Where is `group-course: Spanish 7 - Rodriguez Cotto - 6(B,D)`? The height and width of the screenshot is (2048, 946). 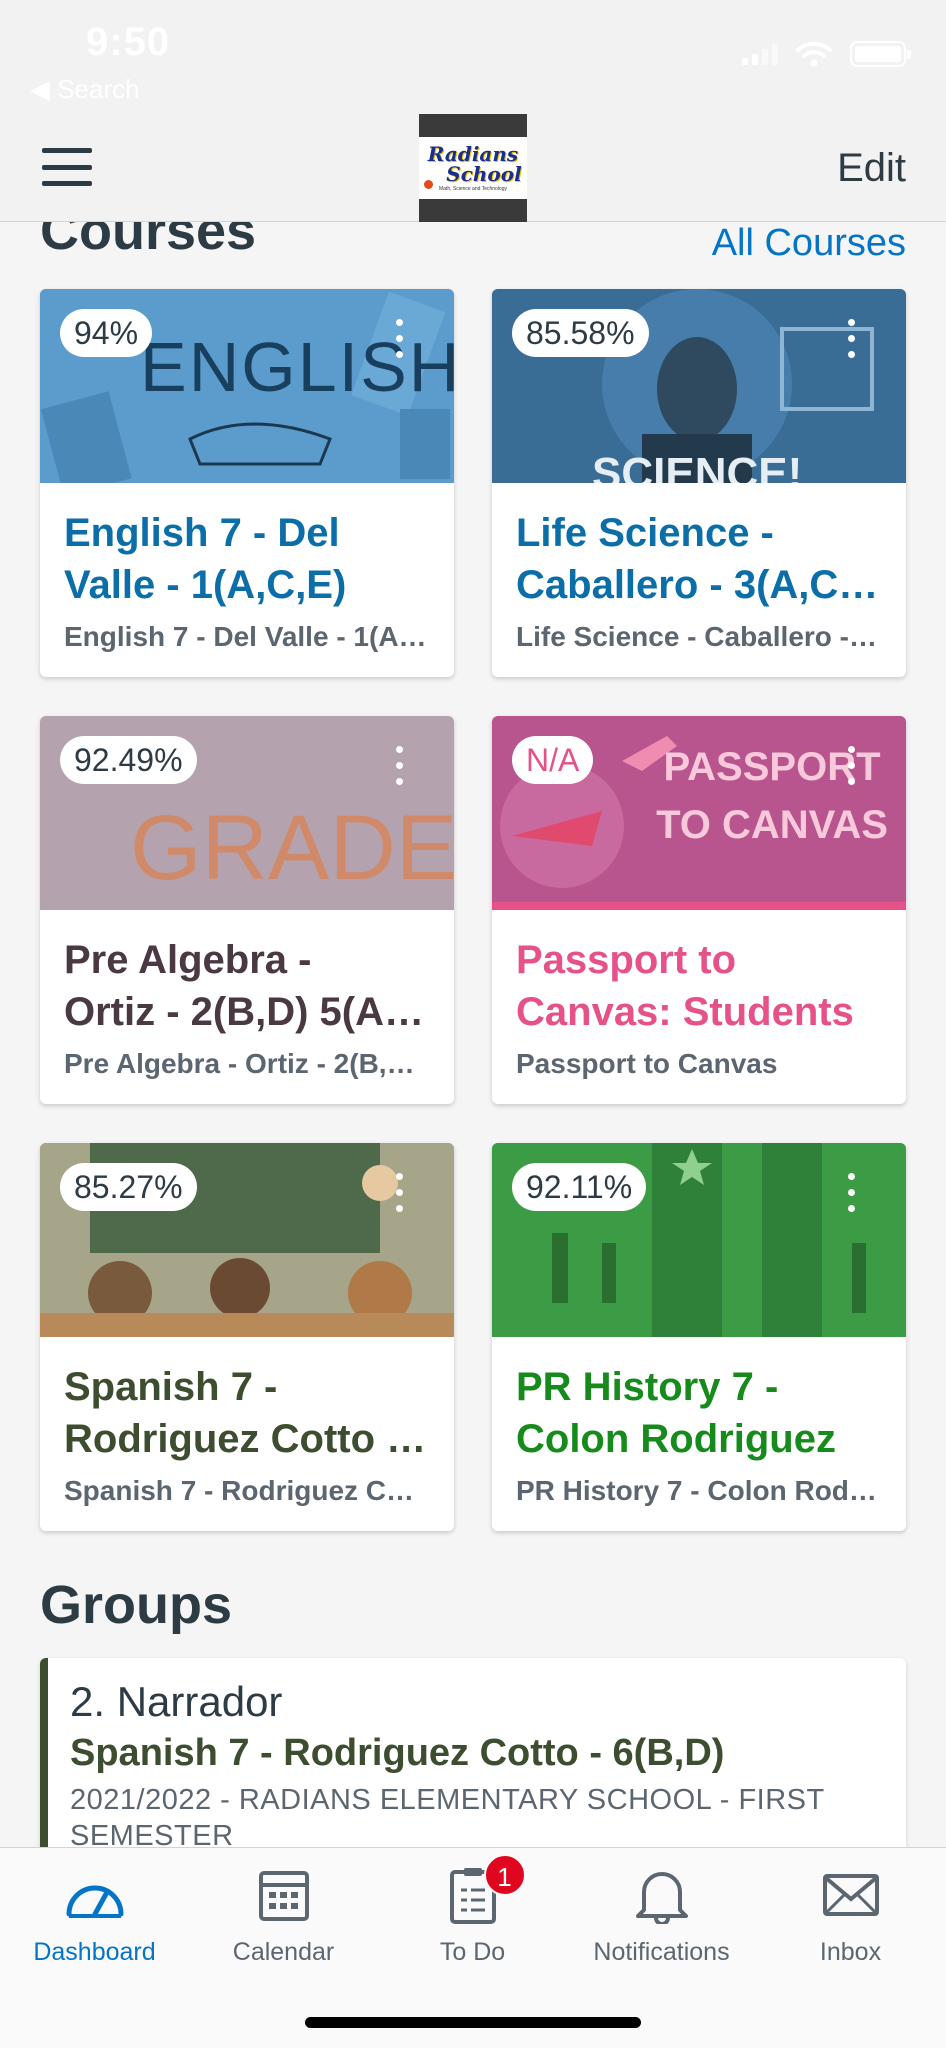
group-course: Spanish 7 - Rodriguez Cotto - 6(B,D) is located at coordinates (397, 1753).